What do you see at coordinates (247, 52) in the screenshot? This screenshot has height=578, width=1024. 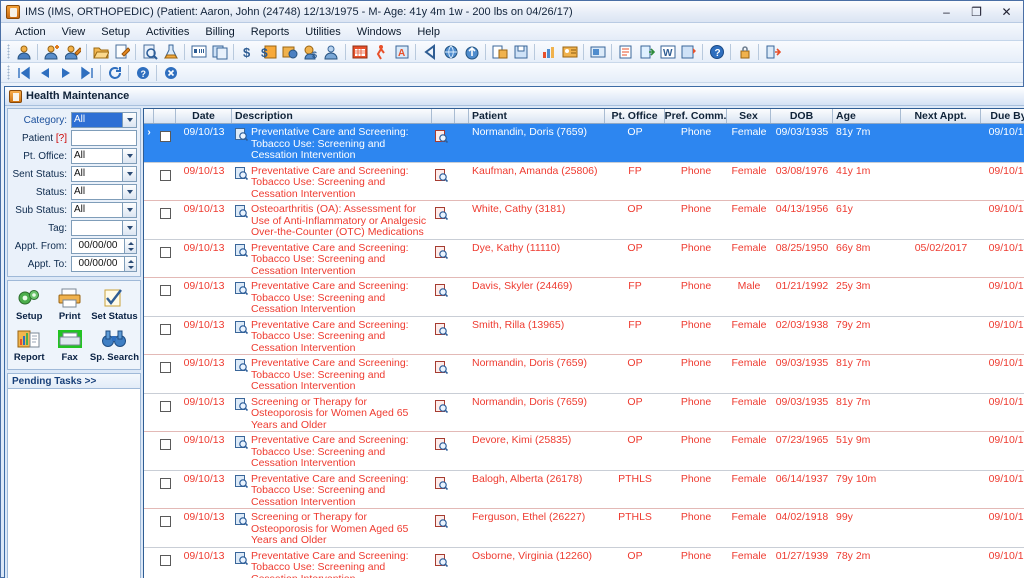 I see `billing-icon: $` at bounding box center [247, 52].